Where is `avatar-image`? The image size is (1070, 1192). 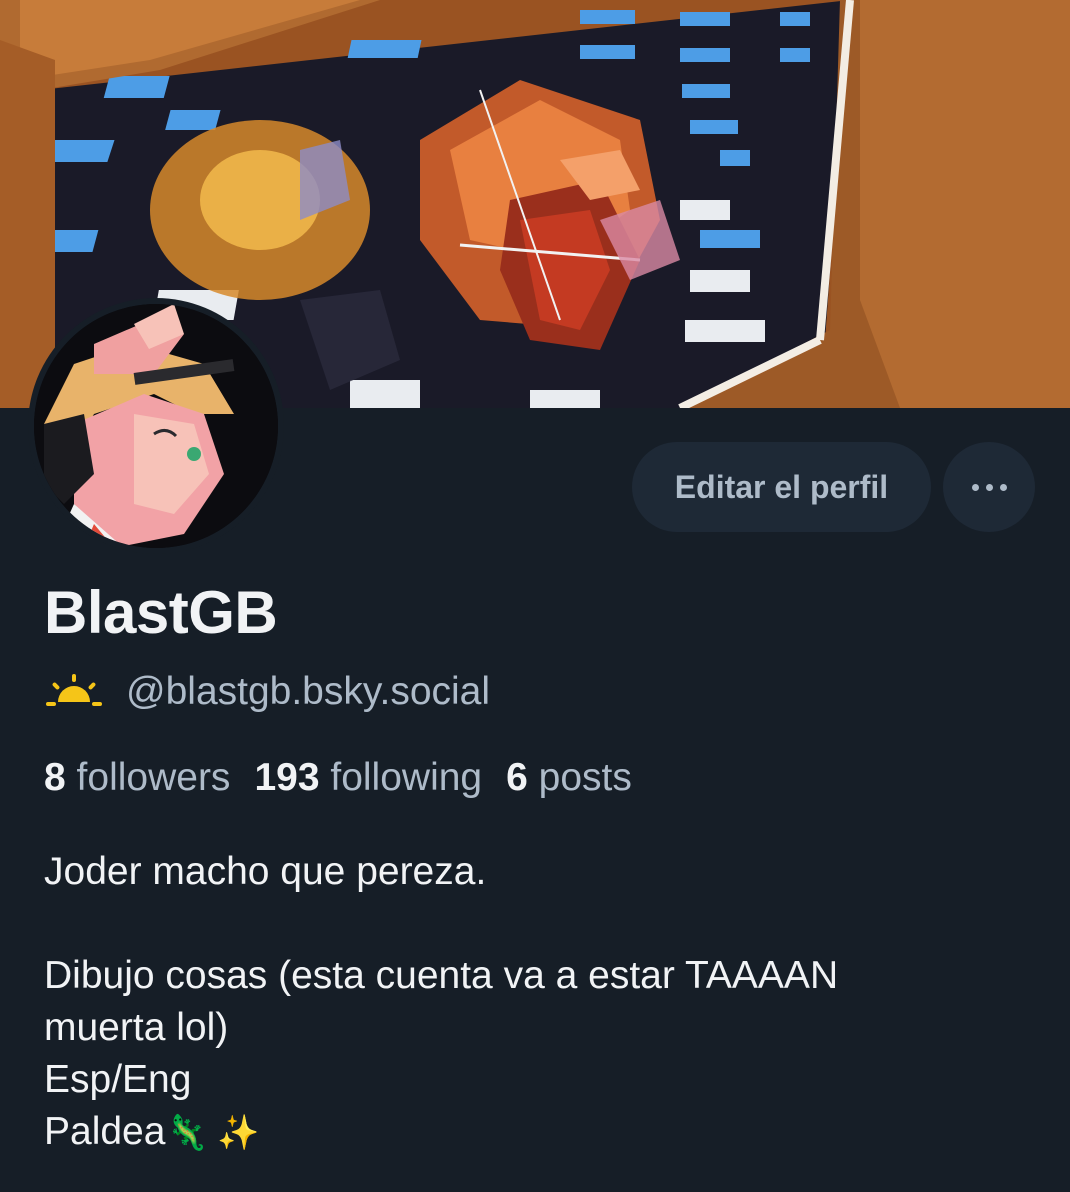
avatar-image is located at coordinates (156, 426).